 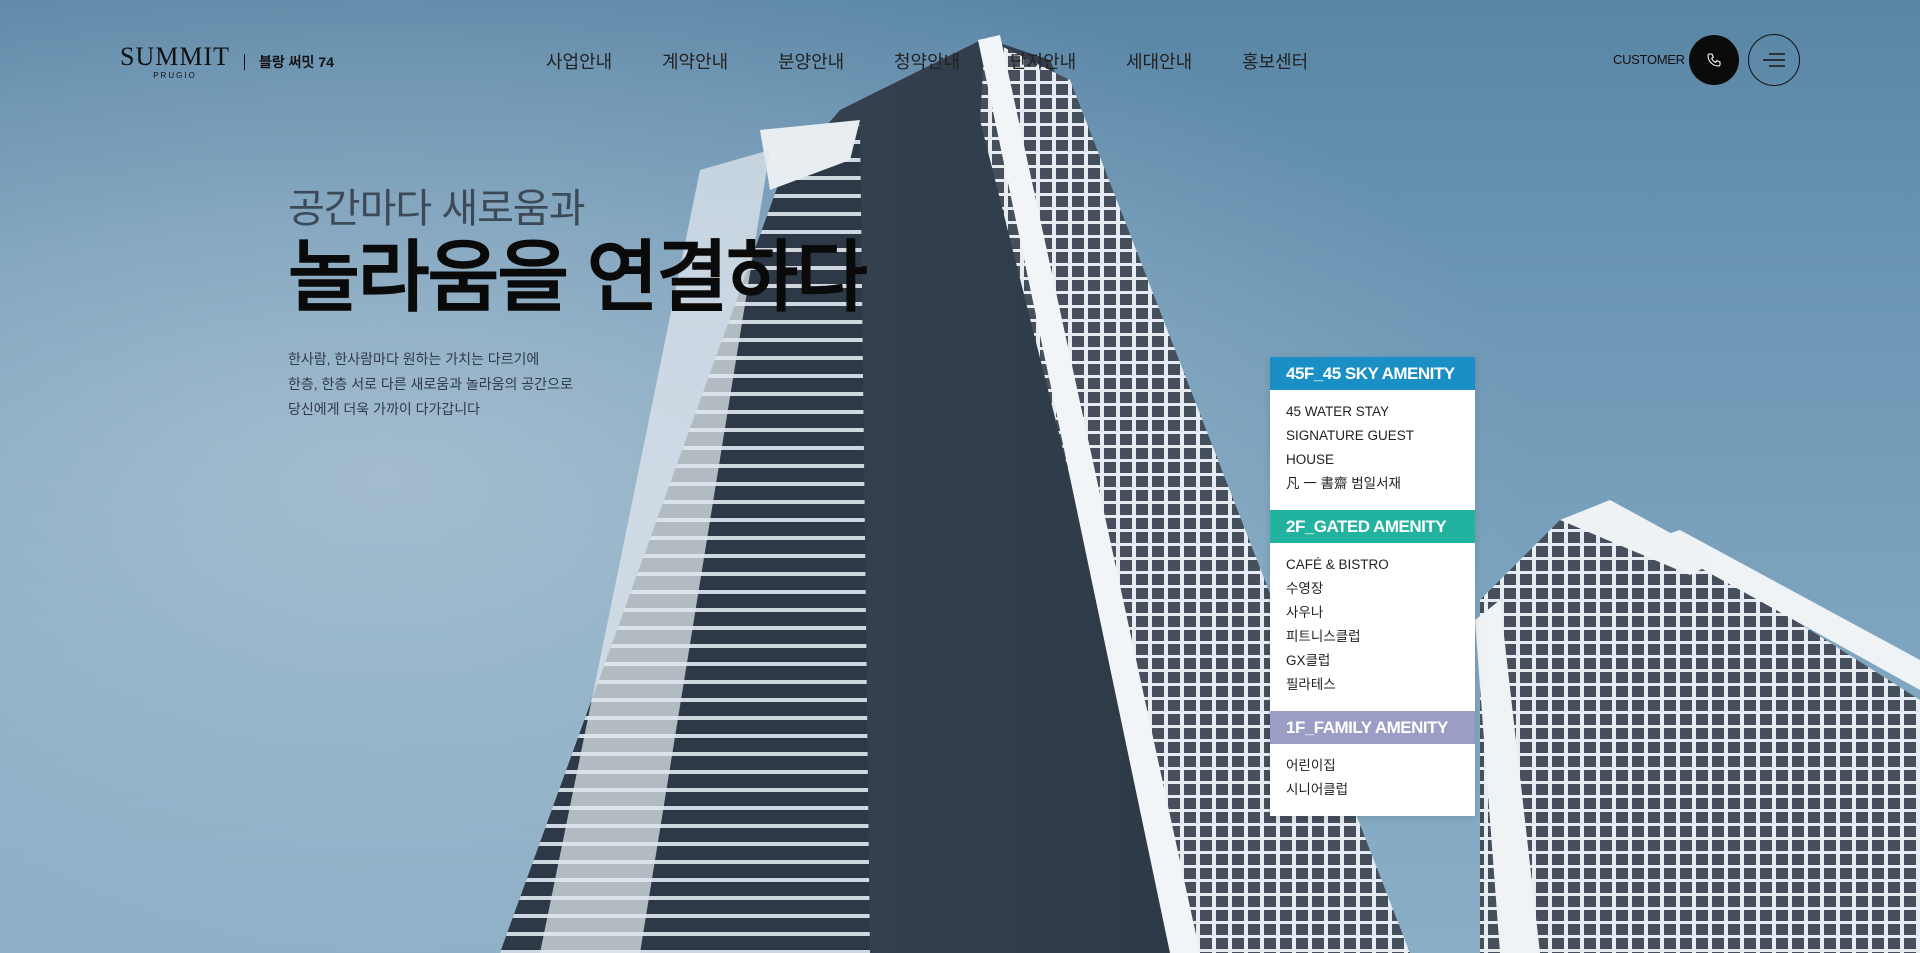 What do you see at coordinates (1184, 61) in the screenshot?
I see `nav-item-unit: 세대안내` at bounding box center [1184, 61].